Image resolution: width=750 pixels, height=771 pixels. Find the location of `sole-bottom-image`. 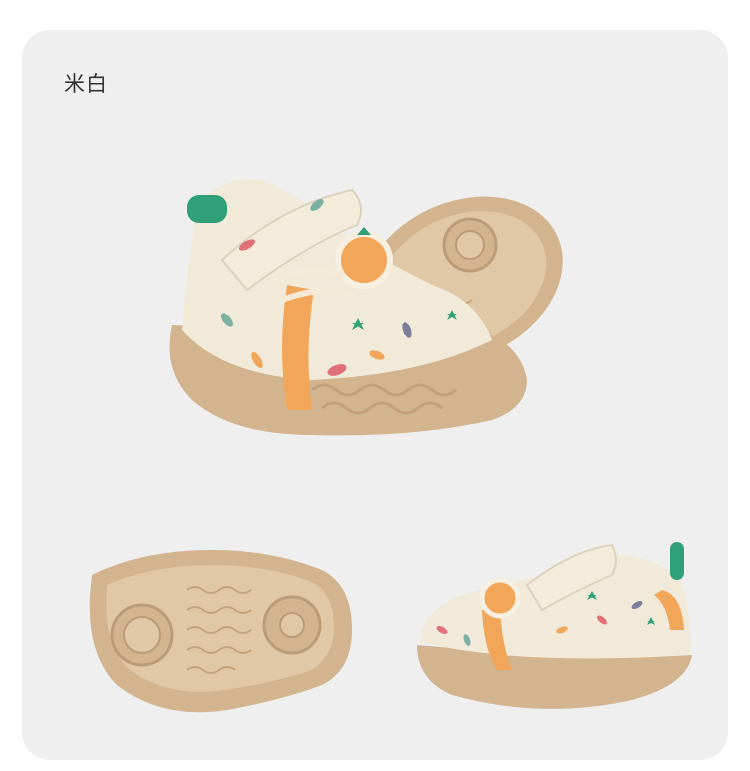

sole-bottom-image is located at coordinates (221, 631).